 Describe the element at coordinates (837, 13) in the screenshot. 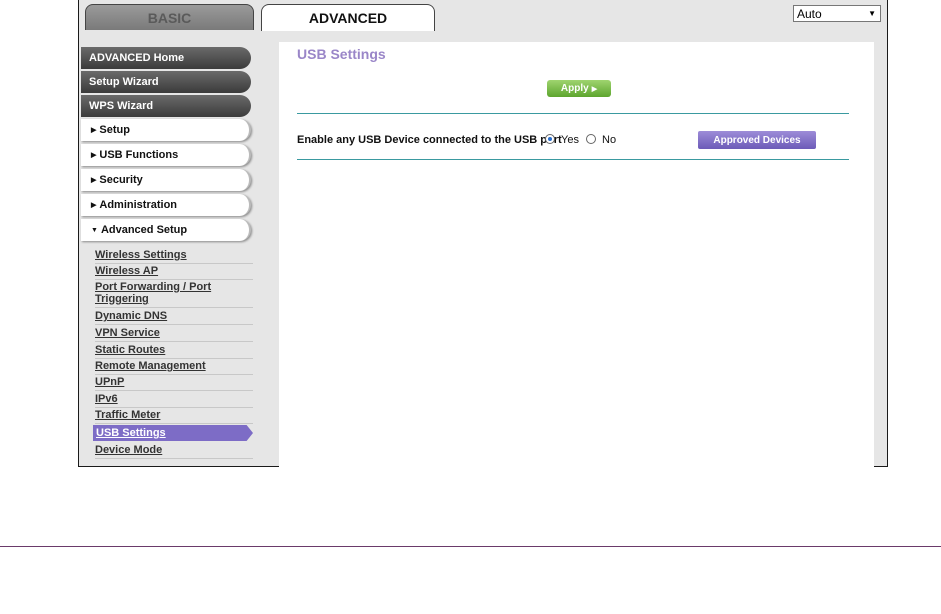

I see `language-select: Auto ▼` at that location.